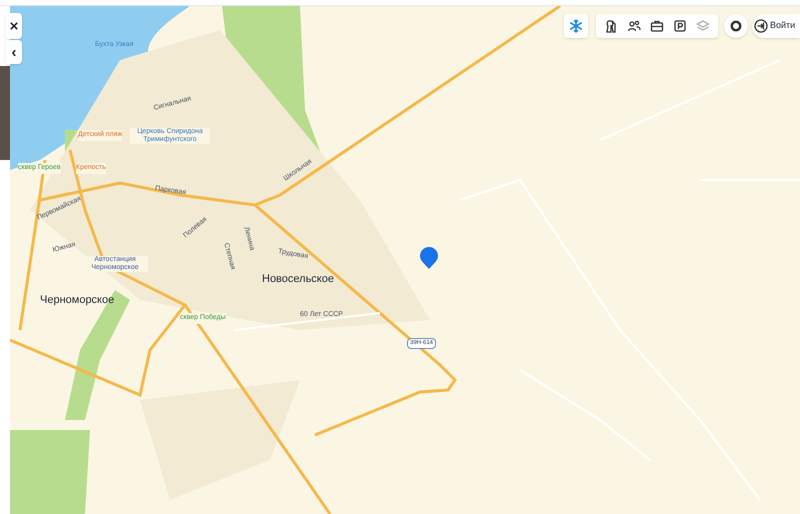  Describe the element at coordinates (761, 26) in the screenshot. I see `sign-in-icon` at that location.